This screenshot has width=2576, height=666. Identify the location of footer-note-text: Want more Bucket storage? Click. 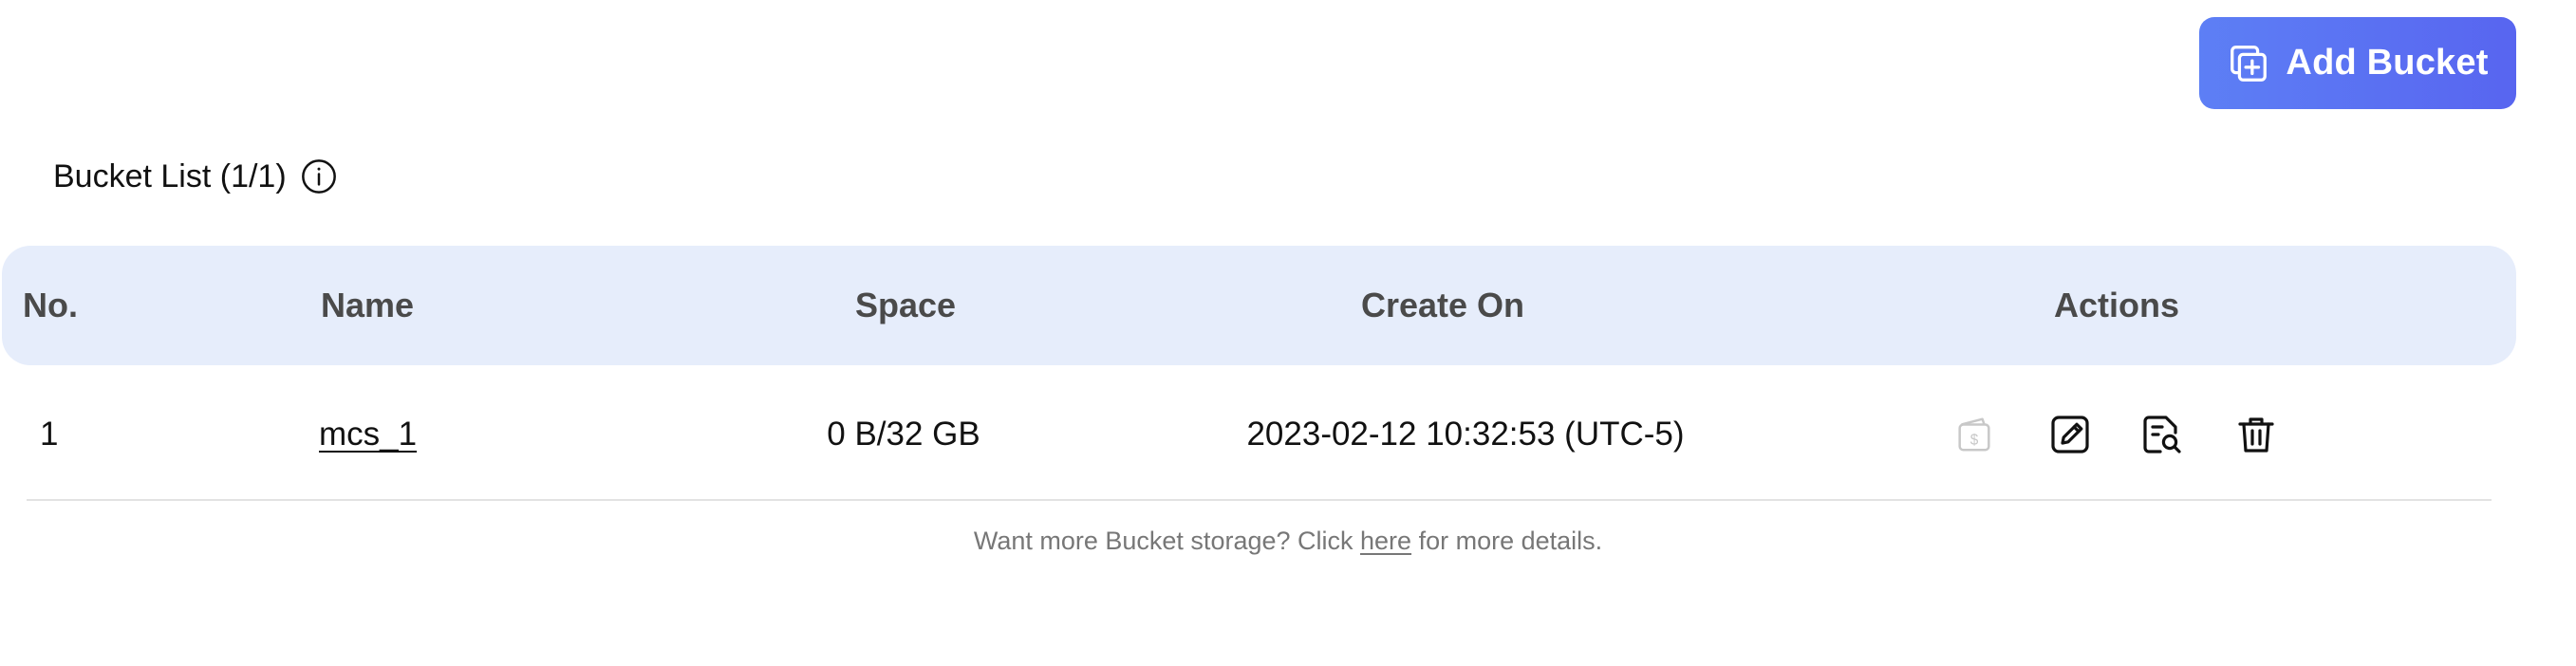
(1167, 541).